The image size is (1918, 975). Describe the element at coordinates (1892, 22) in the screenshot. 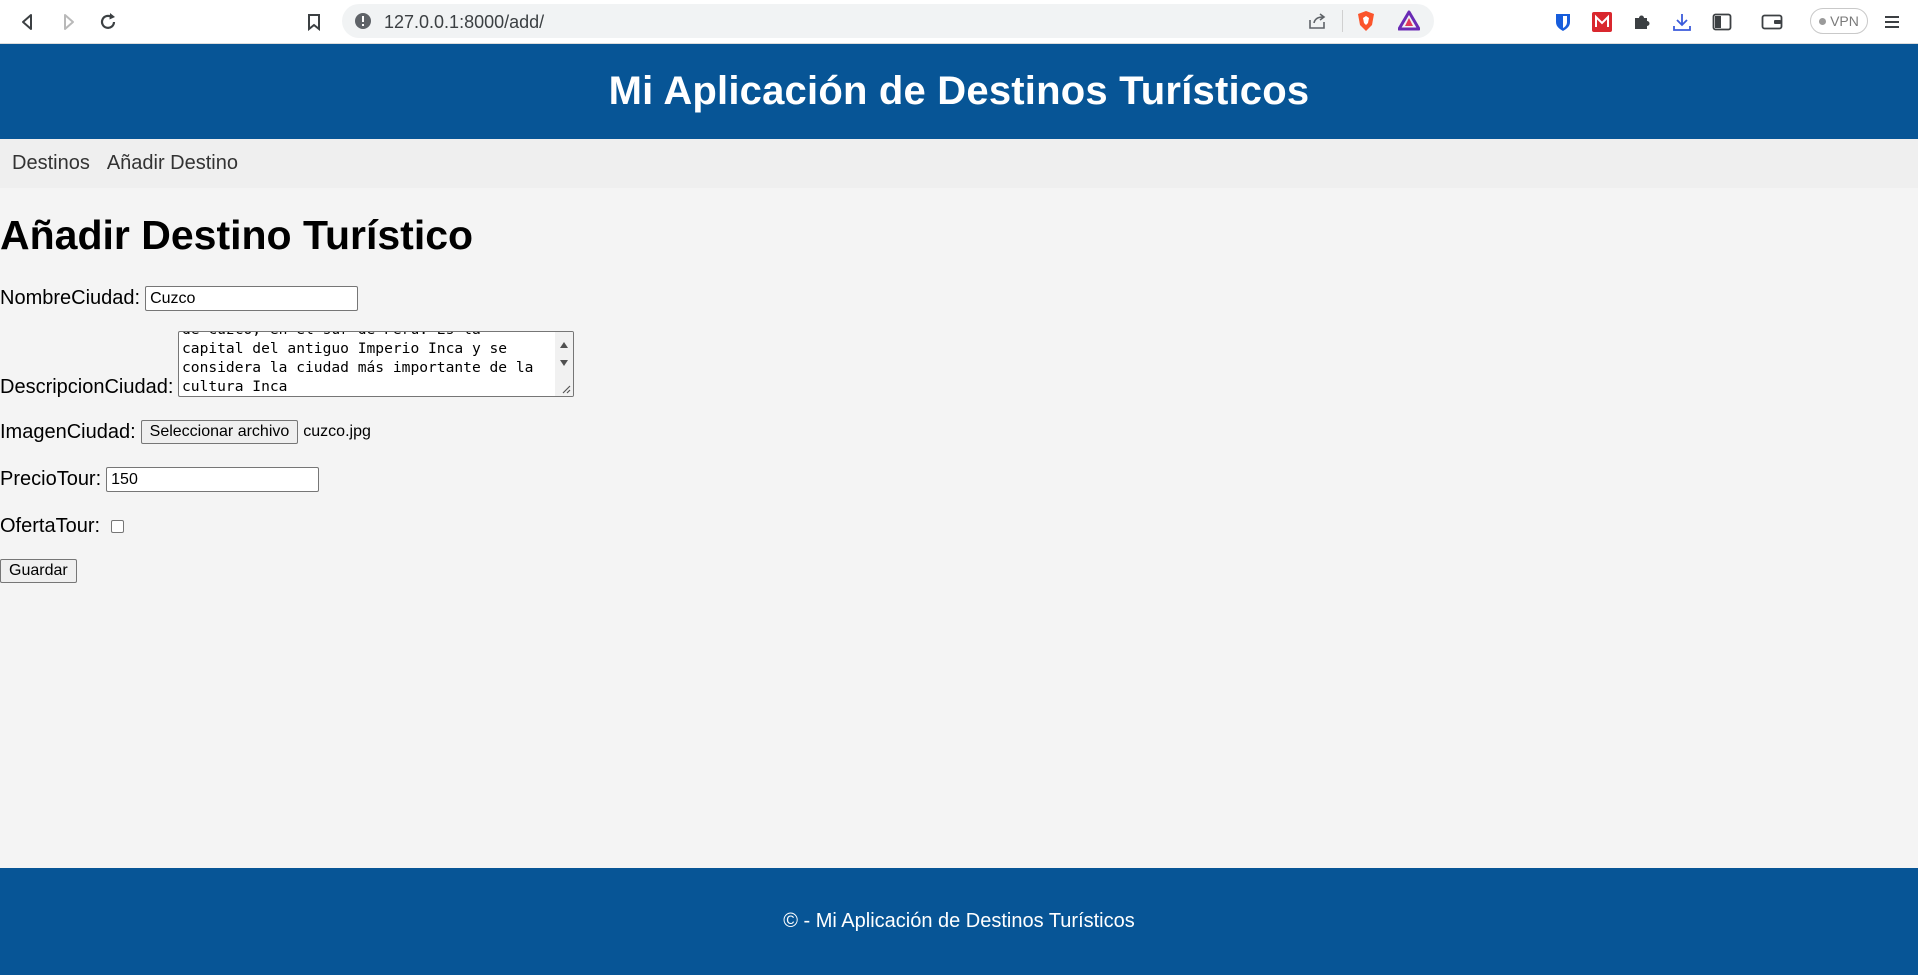

I see `menu-icon` at that location.